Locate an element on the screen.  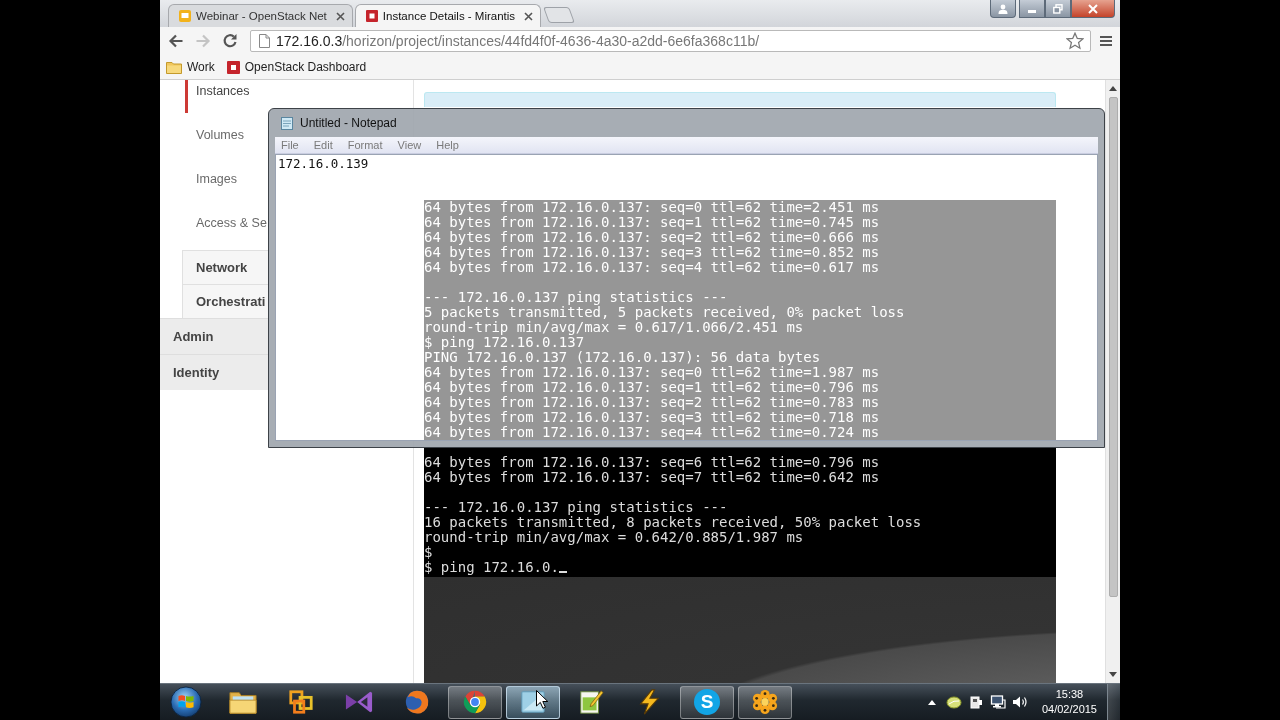
bookmark-link: Work is located at coordinates (190, 67).